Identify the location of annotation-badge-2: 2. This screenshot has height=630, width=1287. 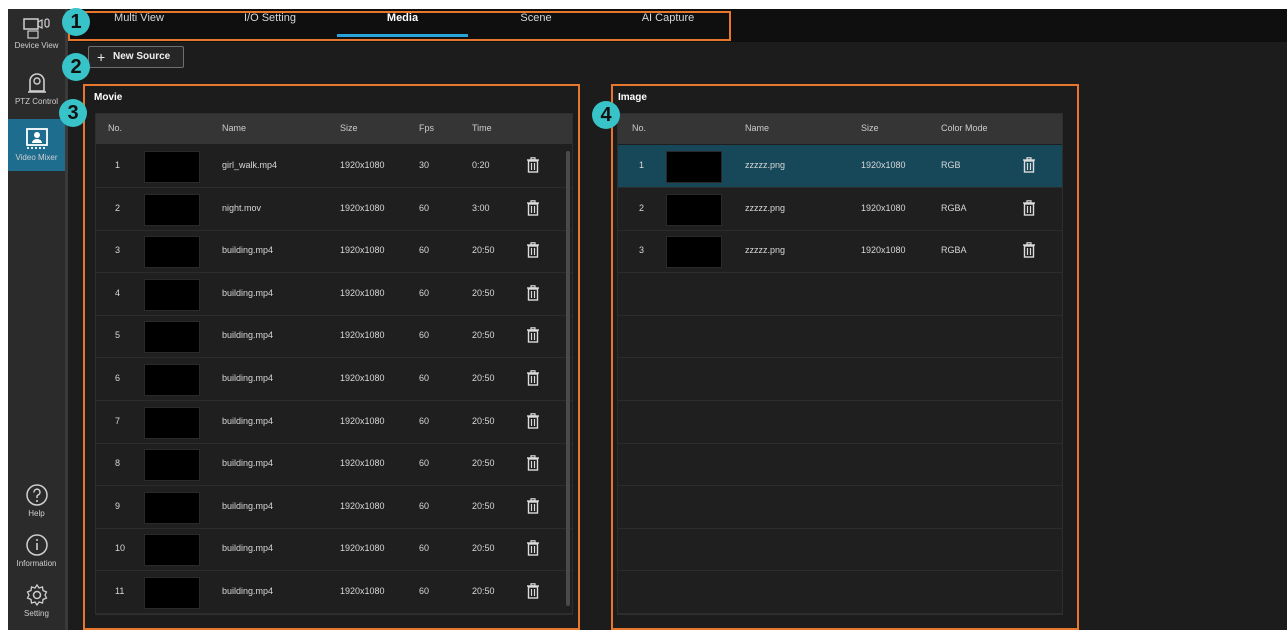
(76, 67).